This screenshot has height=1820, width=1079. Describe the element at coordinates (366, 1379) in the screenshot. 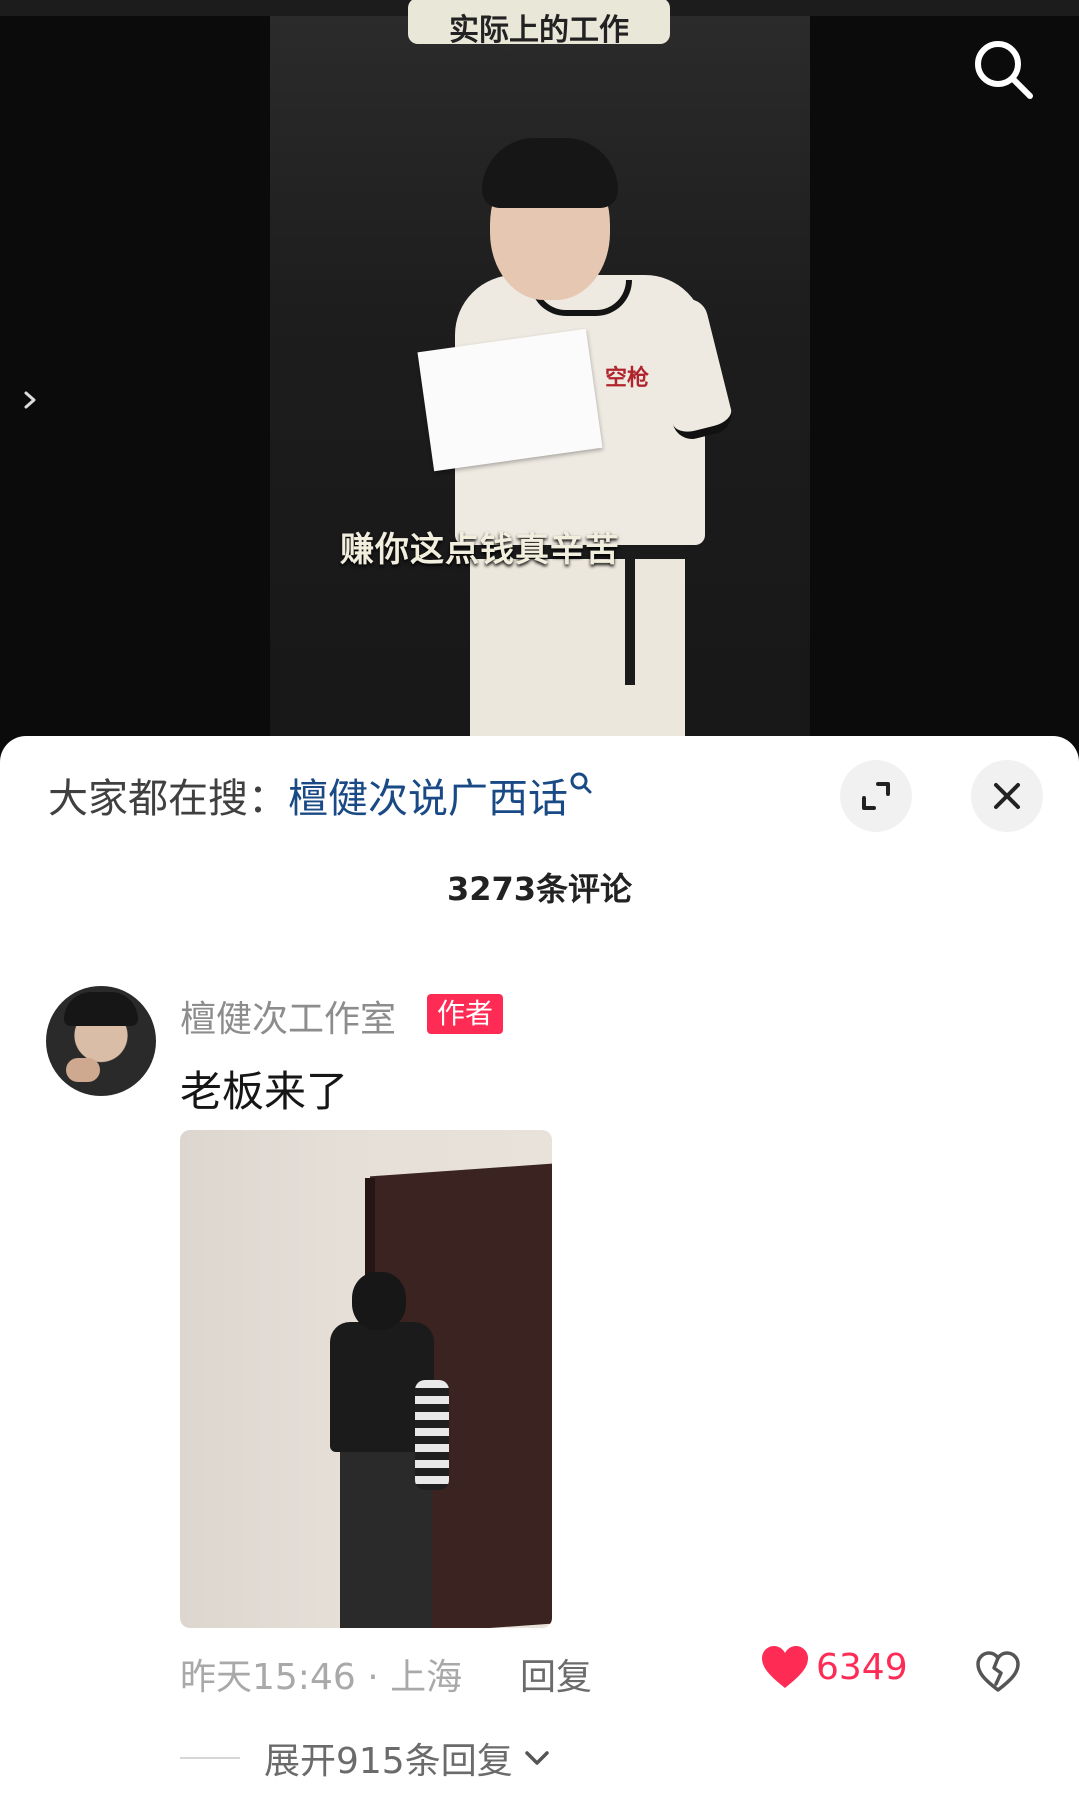

I see `comment-image` at that location.